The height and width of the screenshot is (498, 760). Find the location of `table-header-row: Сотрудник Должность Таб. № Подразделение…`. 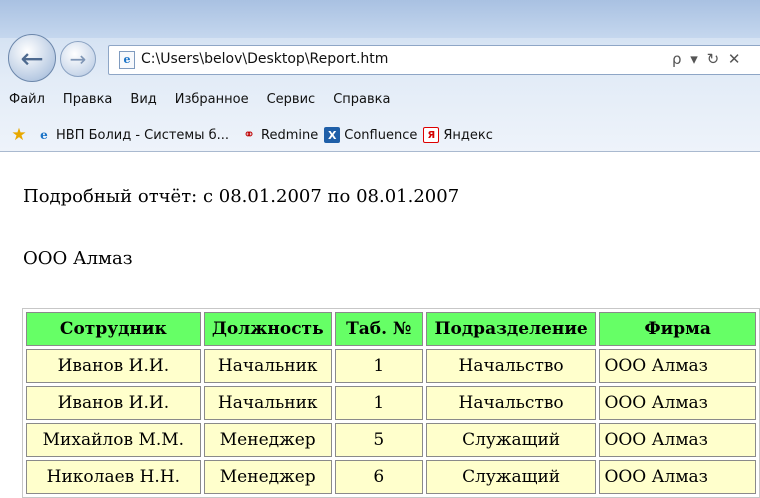

table-header-row: Сотрудник Должность Таб. № Подразделение… is located at coordinates (391, 329).